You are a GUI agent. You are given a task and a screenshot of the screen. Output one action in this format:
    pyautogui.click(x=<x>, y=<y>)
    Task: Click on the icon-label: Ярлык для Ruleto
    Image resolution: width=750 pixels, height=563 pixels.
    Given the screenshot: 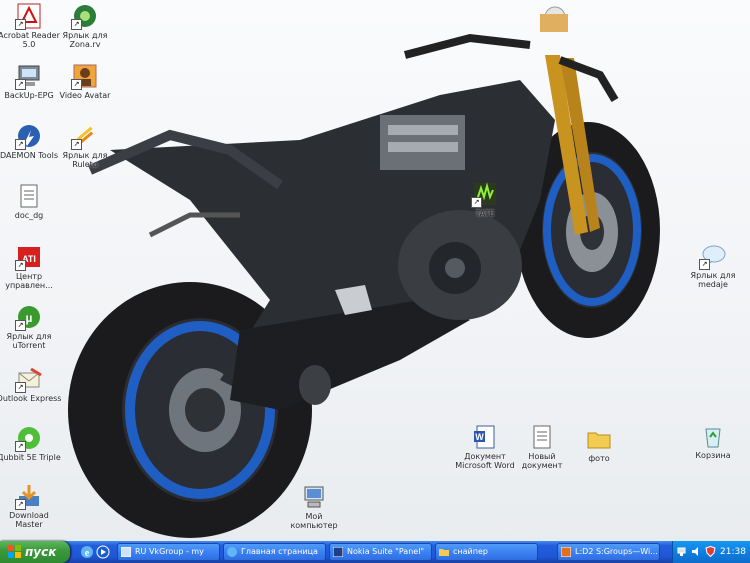 What is the action you would take?
    pyautogui.click(x=85, y=160)
    